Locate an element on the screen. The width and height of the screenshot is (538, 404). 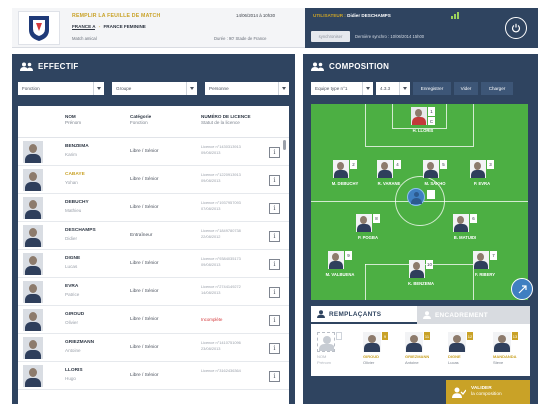
bench-slot-empty: NOM Prénom is located at coordinates (331, 351).